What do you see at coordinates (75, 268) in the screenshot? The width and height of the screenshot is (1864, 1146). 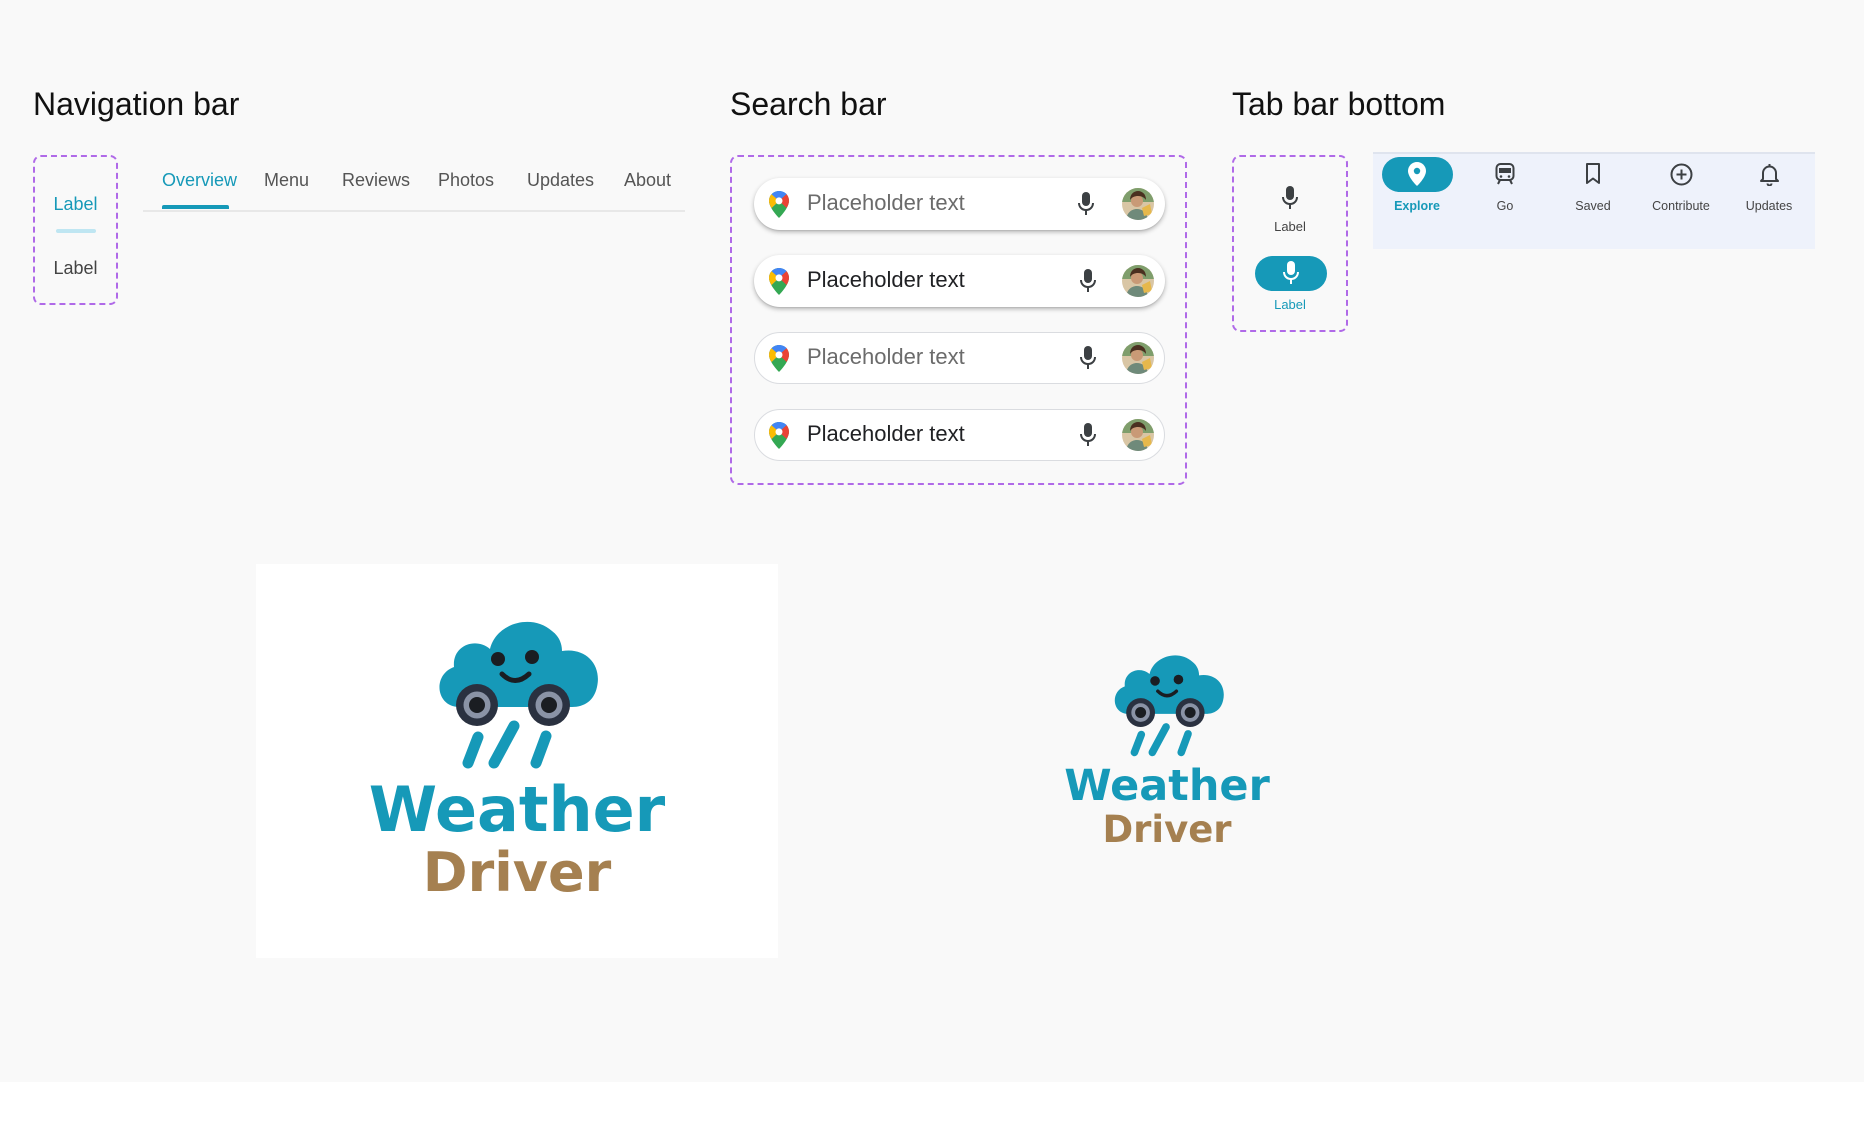 I see `nav-rail-item: Label` at bounding box center [75, 268].